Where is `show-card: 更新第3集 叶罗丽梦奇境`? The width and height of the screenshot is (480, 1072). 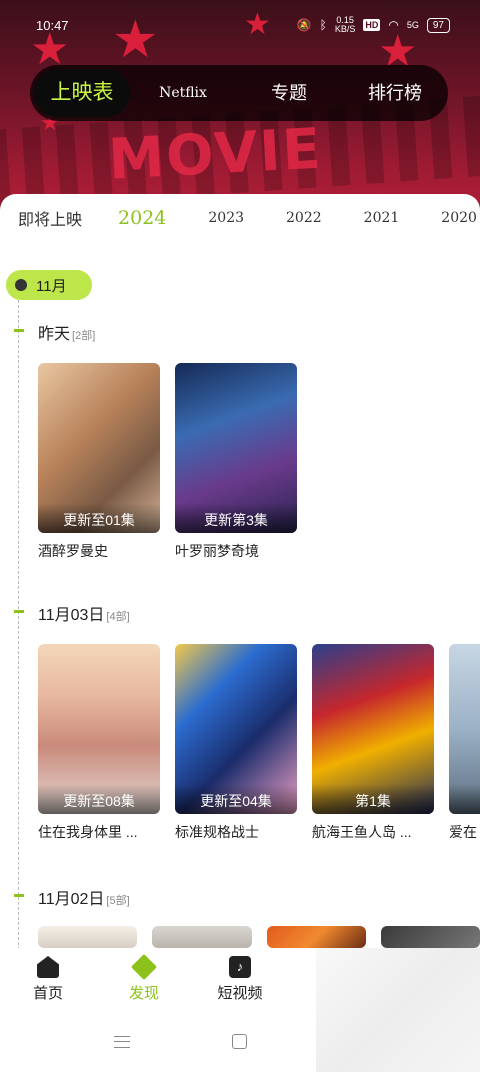 show-card: 更新第3集 叶罗丽梦奇境 is located at coordinates (236, 462).